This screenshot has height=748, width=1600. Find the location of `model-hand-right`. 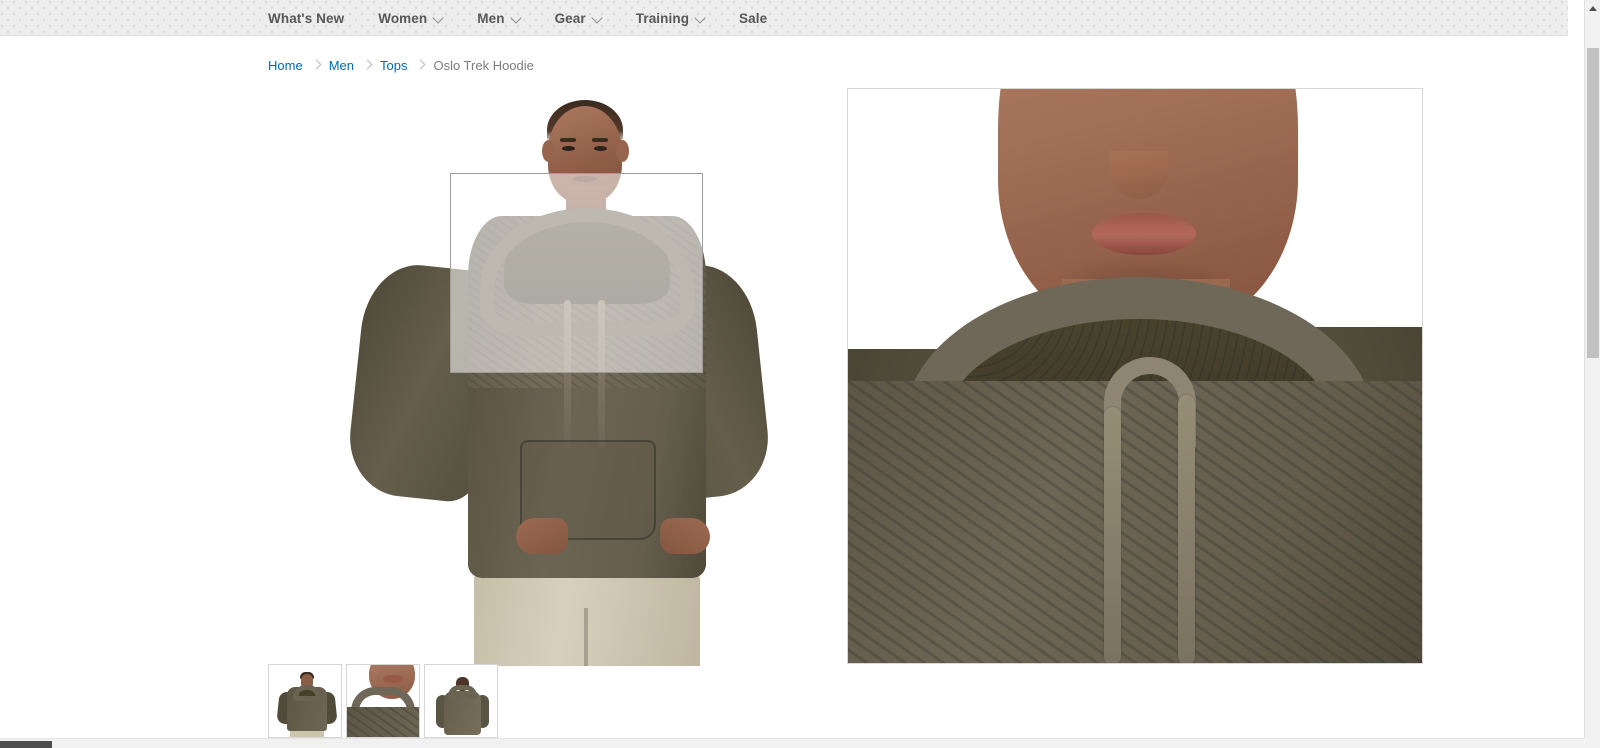

model-hand-right is located at coordinates (685, 536).